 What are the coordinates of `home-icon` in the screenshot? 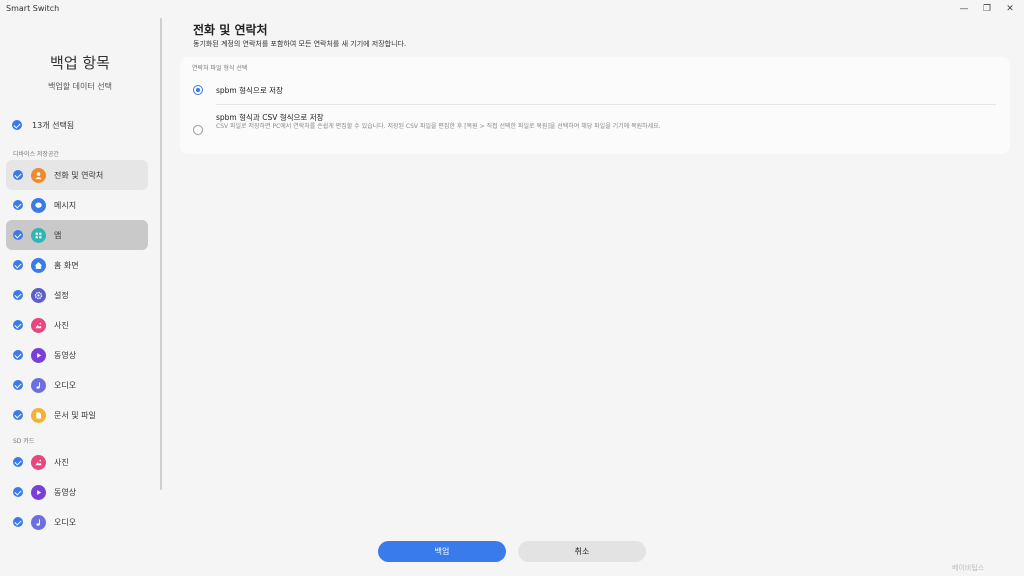 It's located at (38, 265).